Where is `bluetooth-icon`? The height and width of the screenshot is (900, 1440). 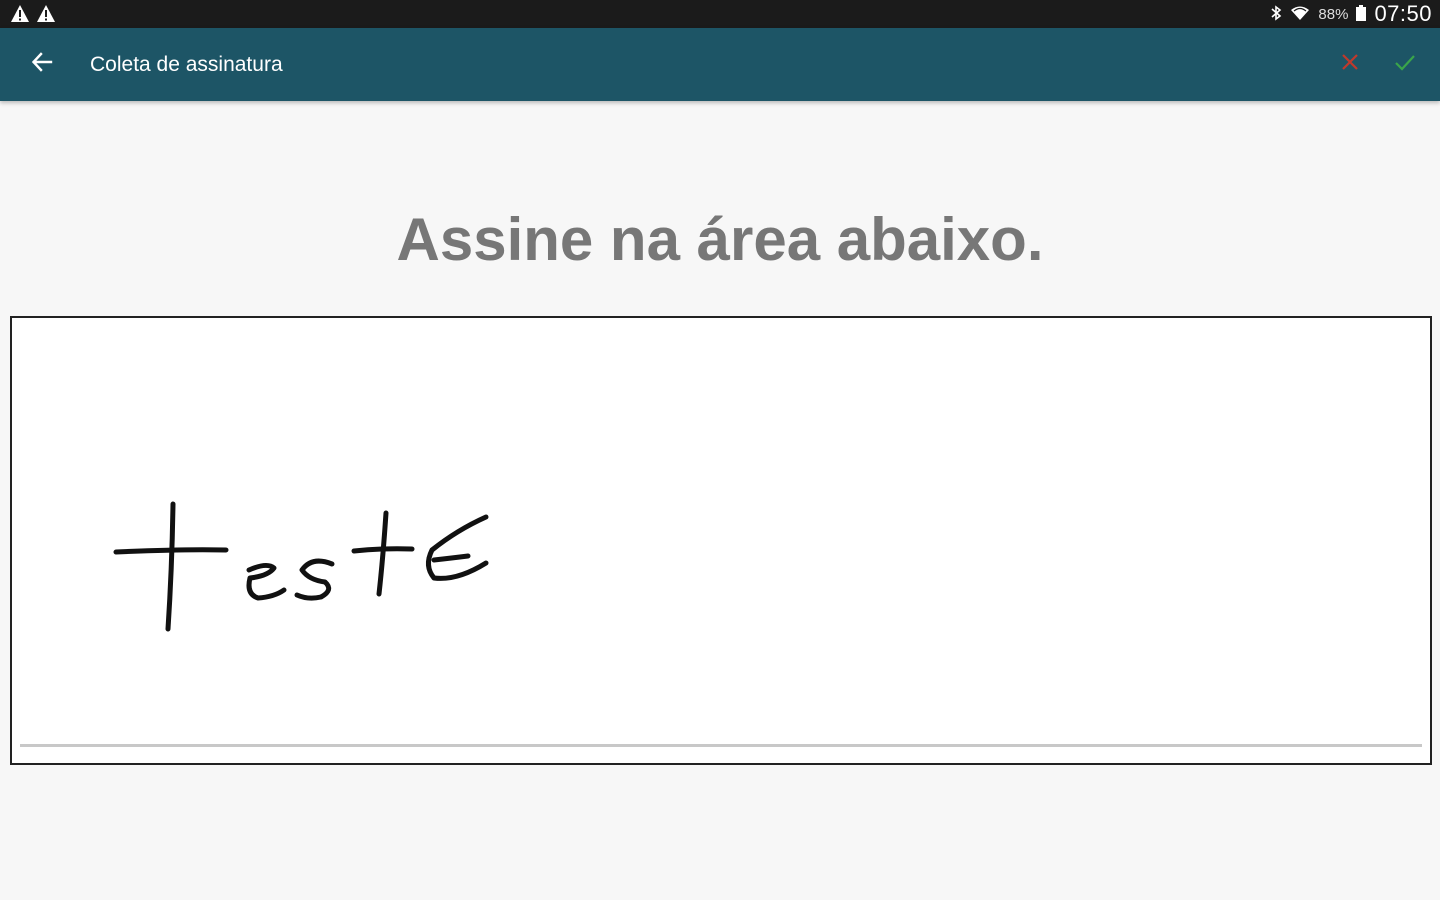
bluetooth-icon is located at coordinates (1276, 14).